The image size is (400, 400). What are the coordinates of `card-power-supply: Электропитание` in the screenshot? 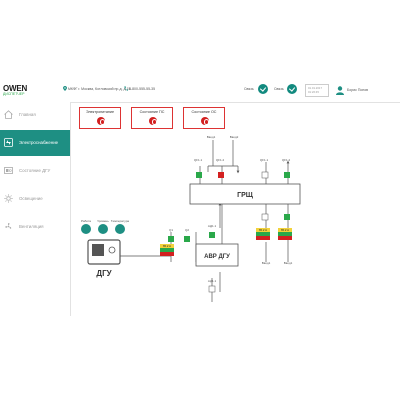 It's located at (100, 118).